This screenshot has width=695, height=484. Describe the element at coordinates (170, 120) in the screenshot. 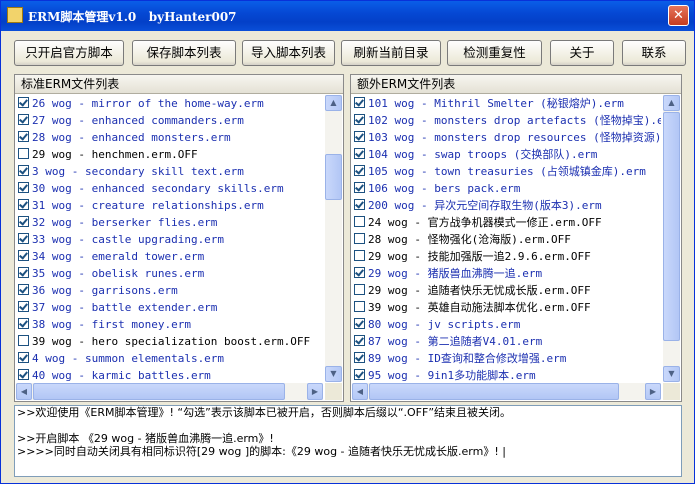

I see `list-item: 27 wog - enhanced commanders.erm` at that location.